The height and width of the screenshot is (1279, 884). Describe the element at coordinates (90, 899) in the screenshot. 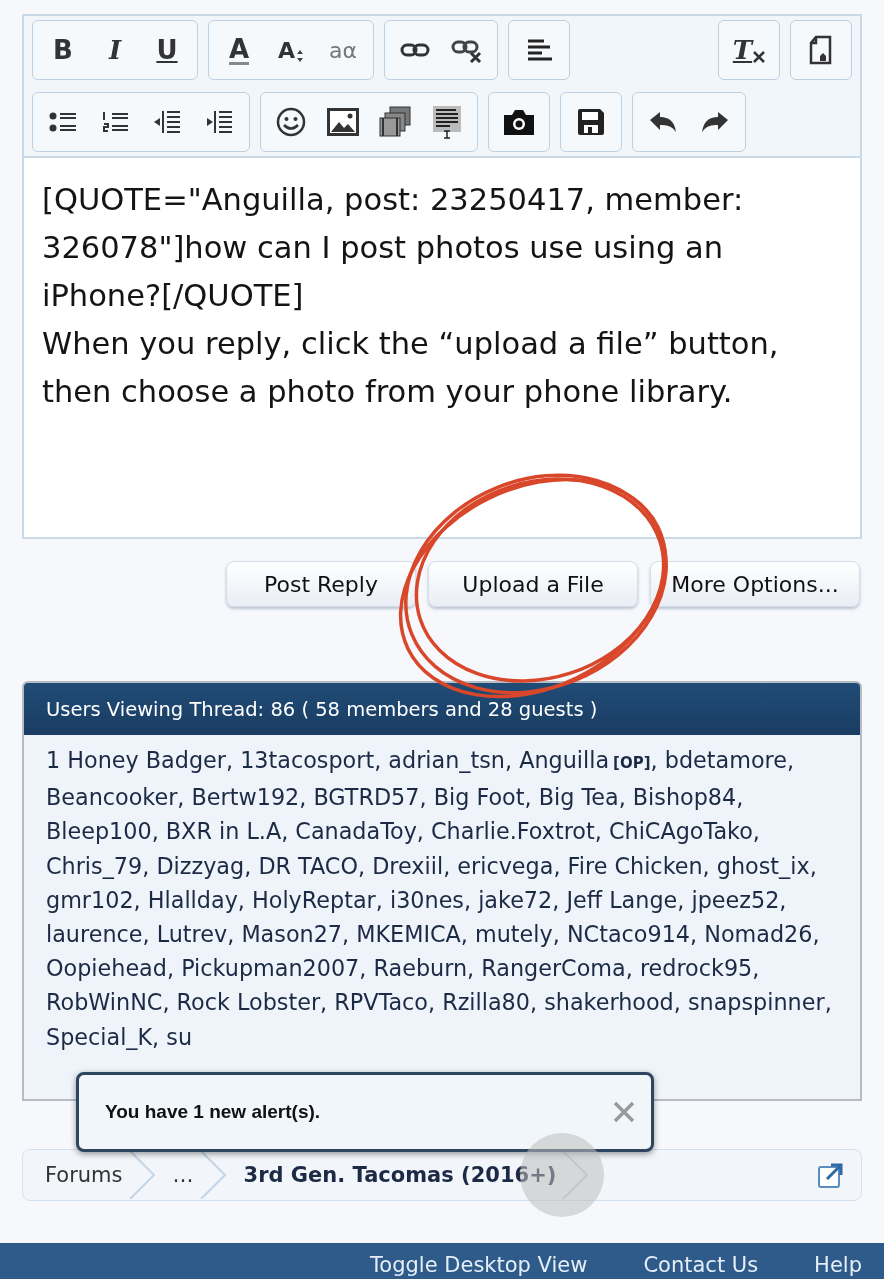

I see `member-link: gmr102` at that location.